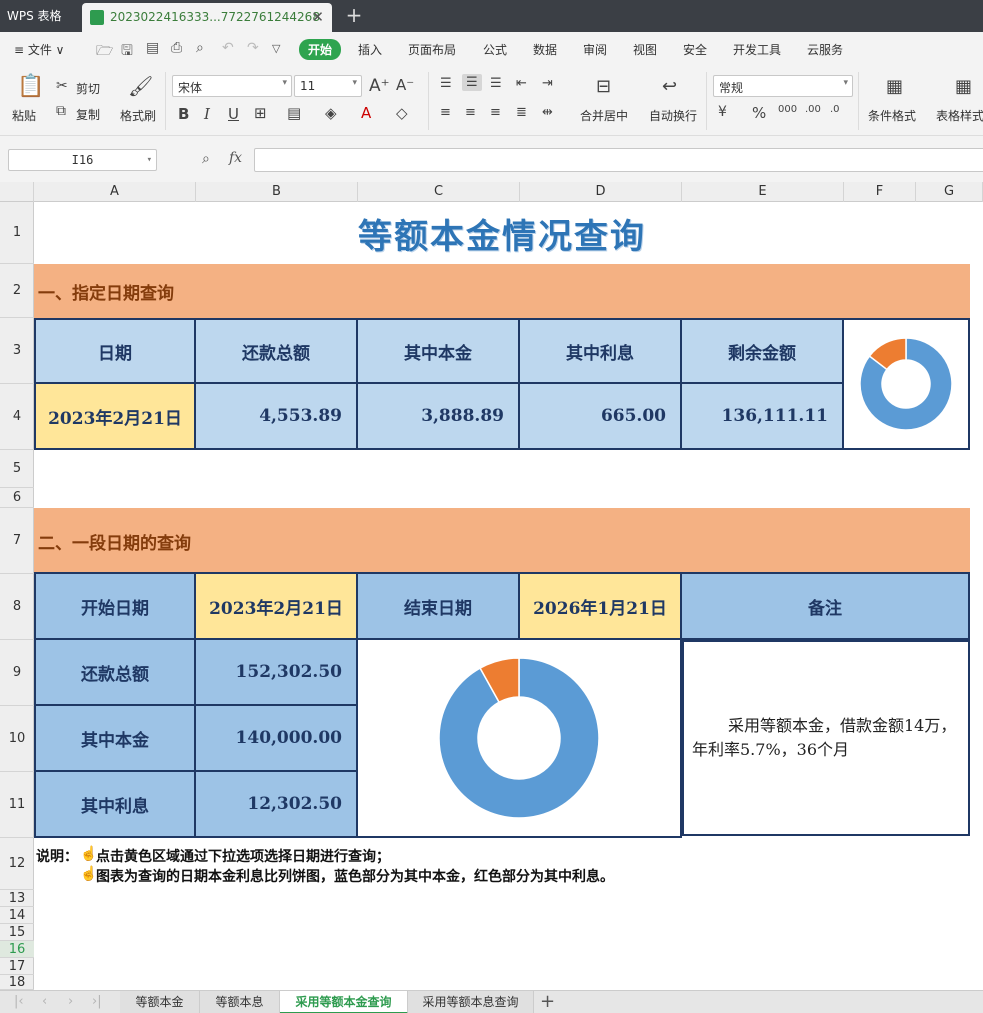  I want to click on prev-sheet-icon: ‹, so click(44, 1001).